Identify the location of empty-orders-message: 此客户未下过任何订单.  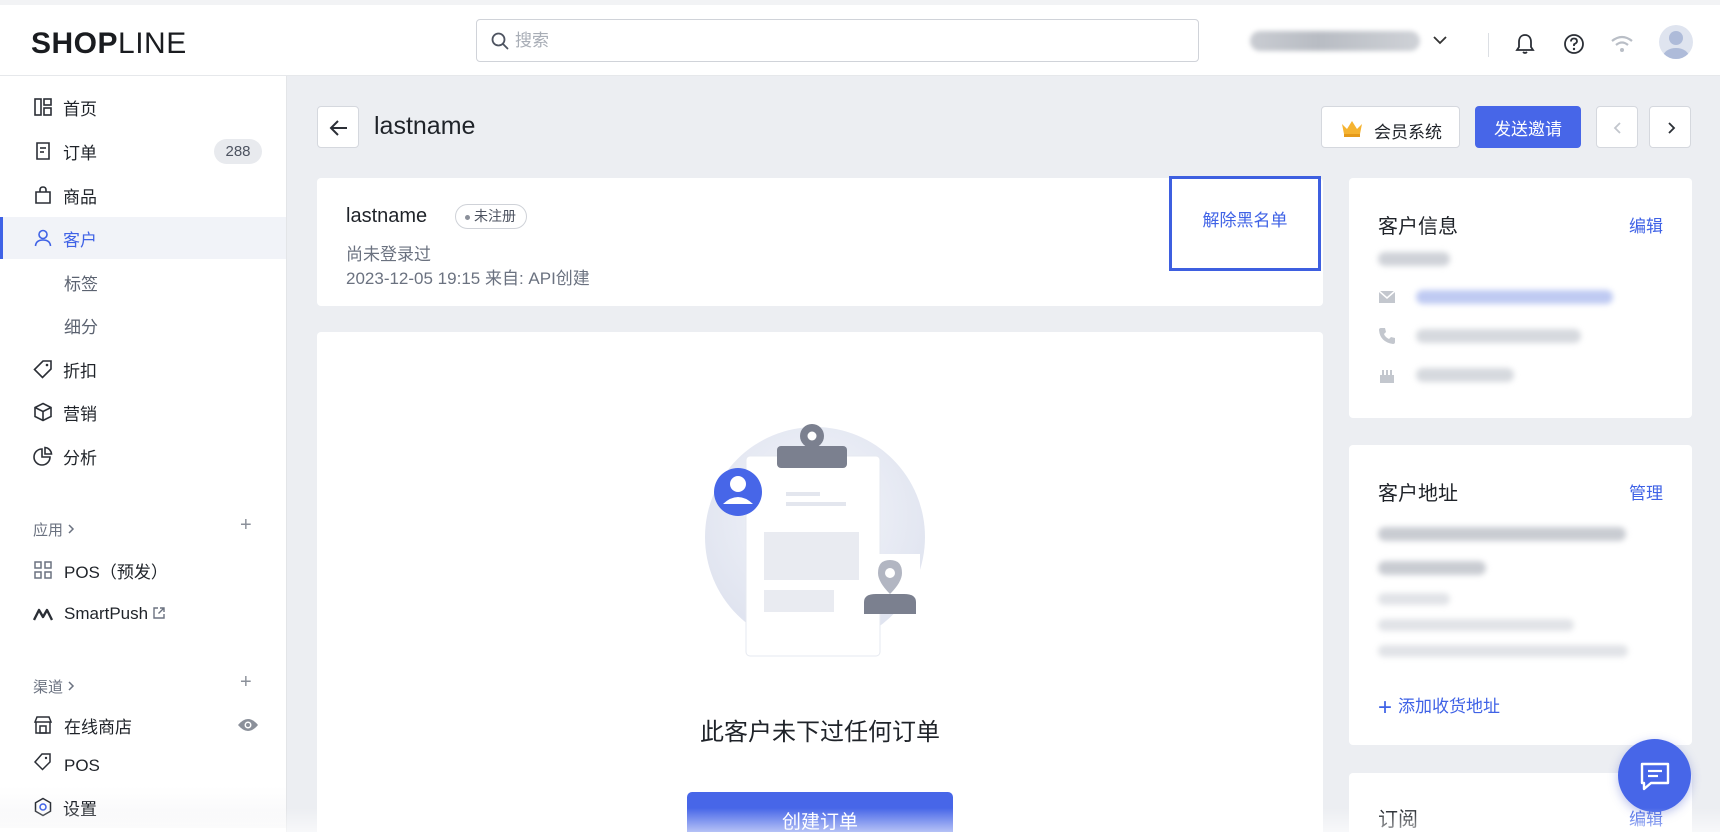
(820, 732).